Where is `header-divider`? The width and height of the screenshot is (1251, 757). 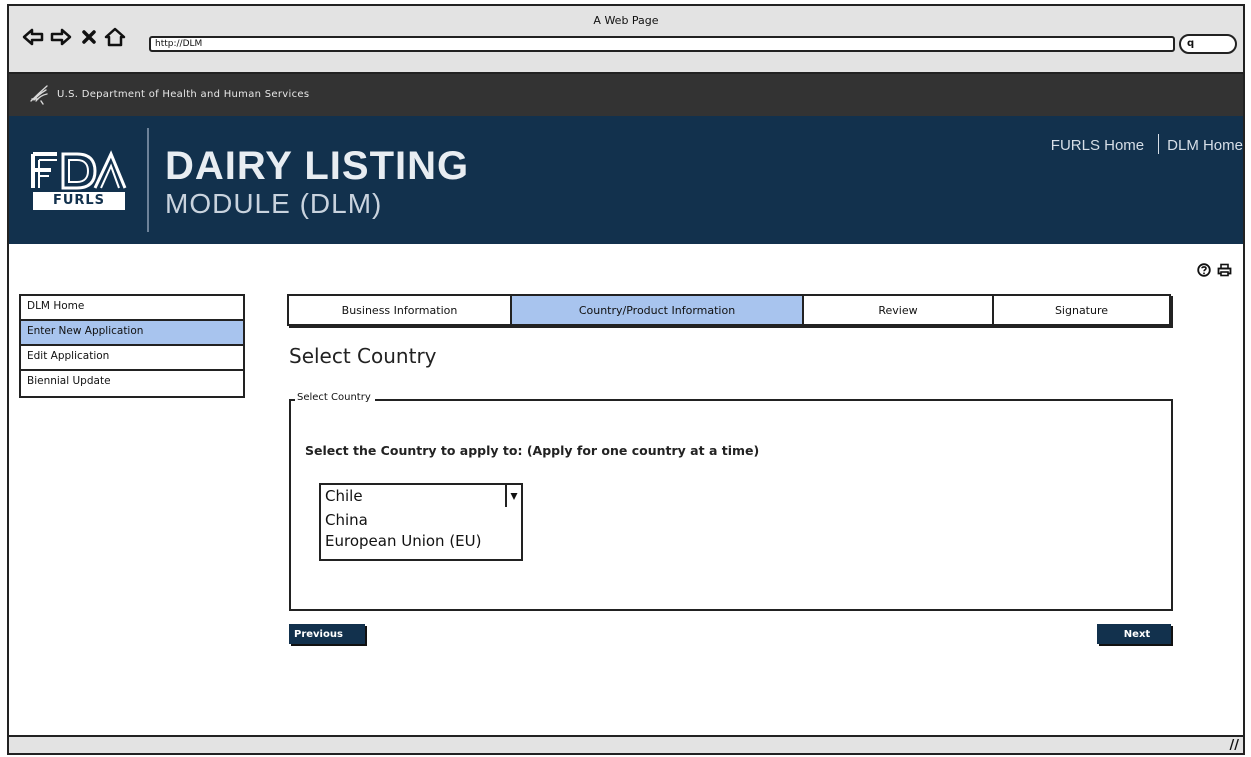
header-divider is located at coordinates (148, 180).